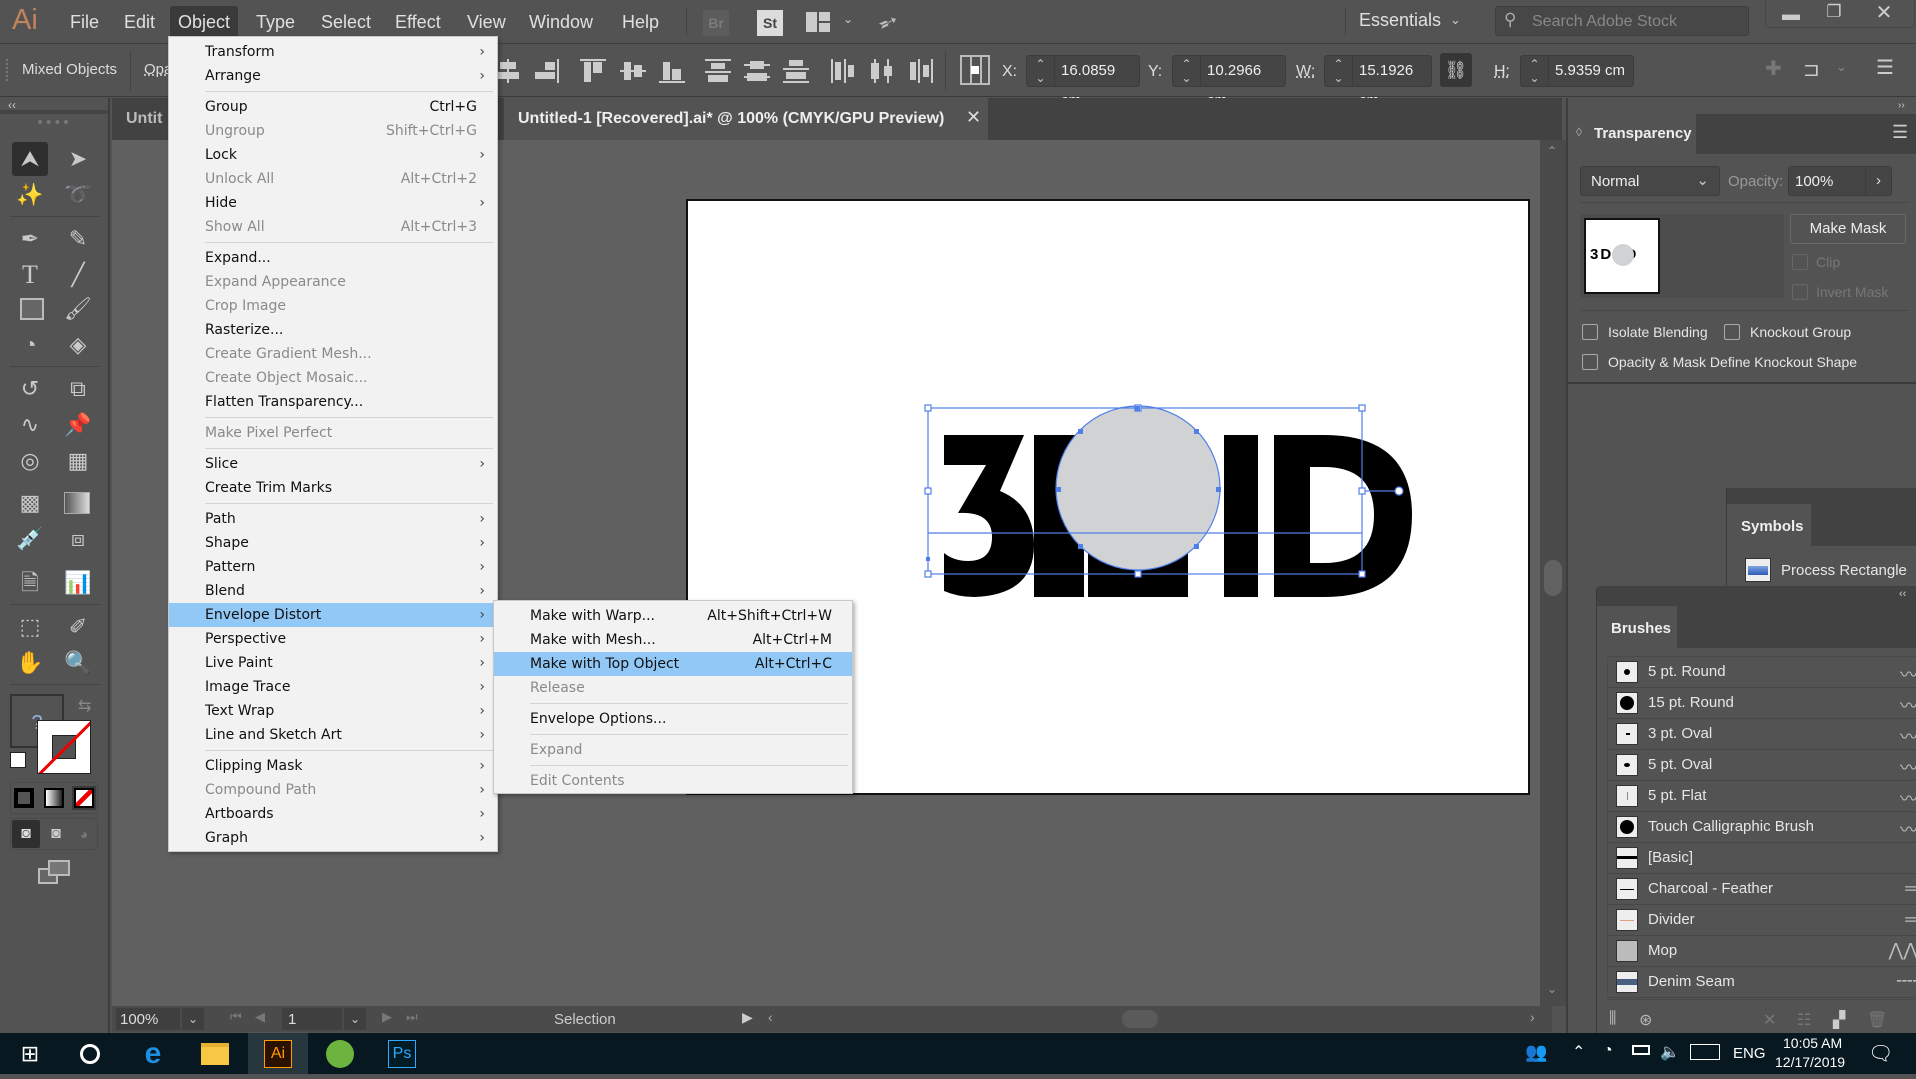  I want to click on symbol-sprayer-tool-icon: 🗎, so click(30, 583).